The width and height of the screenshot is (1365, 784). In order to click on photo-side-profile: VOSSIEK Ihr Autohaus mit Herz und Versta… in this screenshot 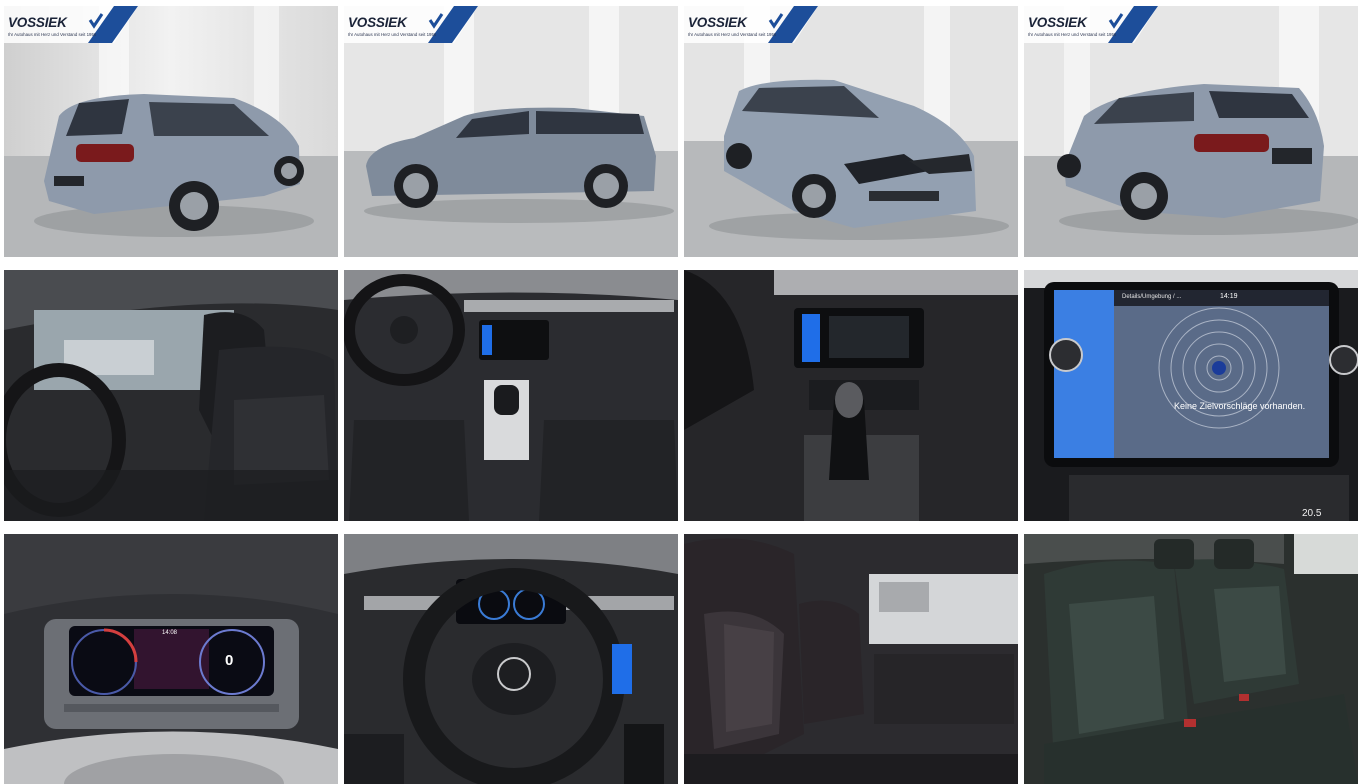, I will do `click(511, 131)`.